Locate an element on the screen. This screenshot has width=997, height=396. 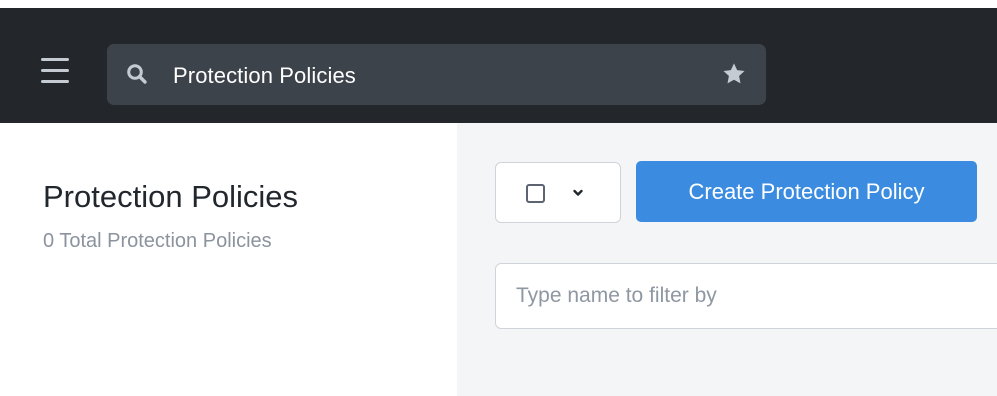
page-top-margin is located at coordinates (498, 4).